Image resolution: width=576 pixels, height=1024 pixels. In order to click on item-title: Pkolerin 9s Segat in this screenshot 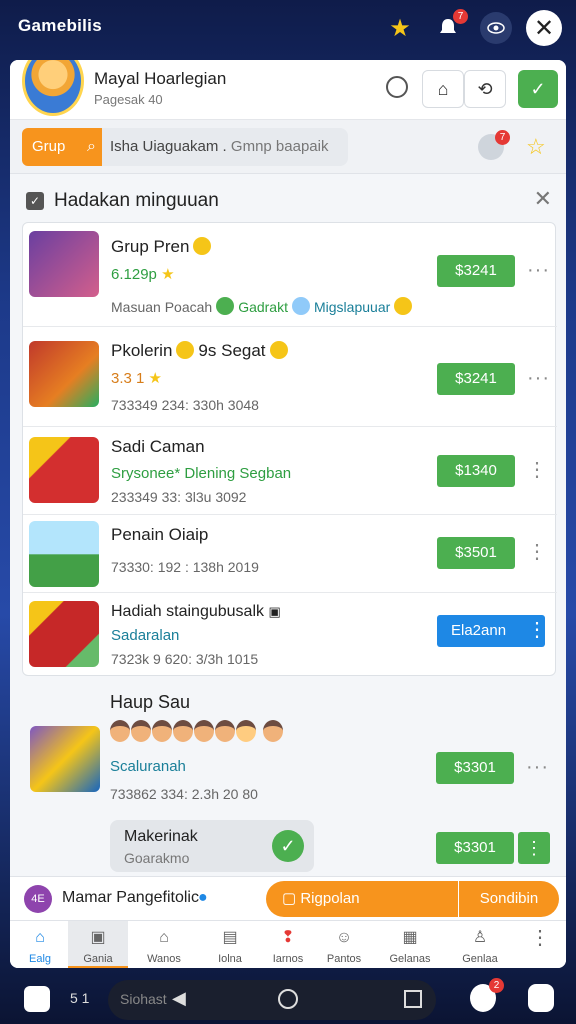, I will do `click(199, 351)`.